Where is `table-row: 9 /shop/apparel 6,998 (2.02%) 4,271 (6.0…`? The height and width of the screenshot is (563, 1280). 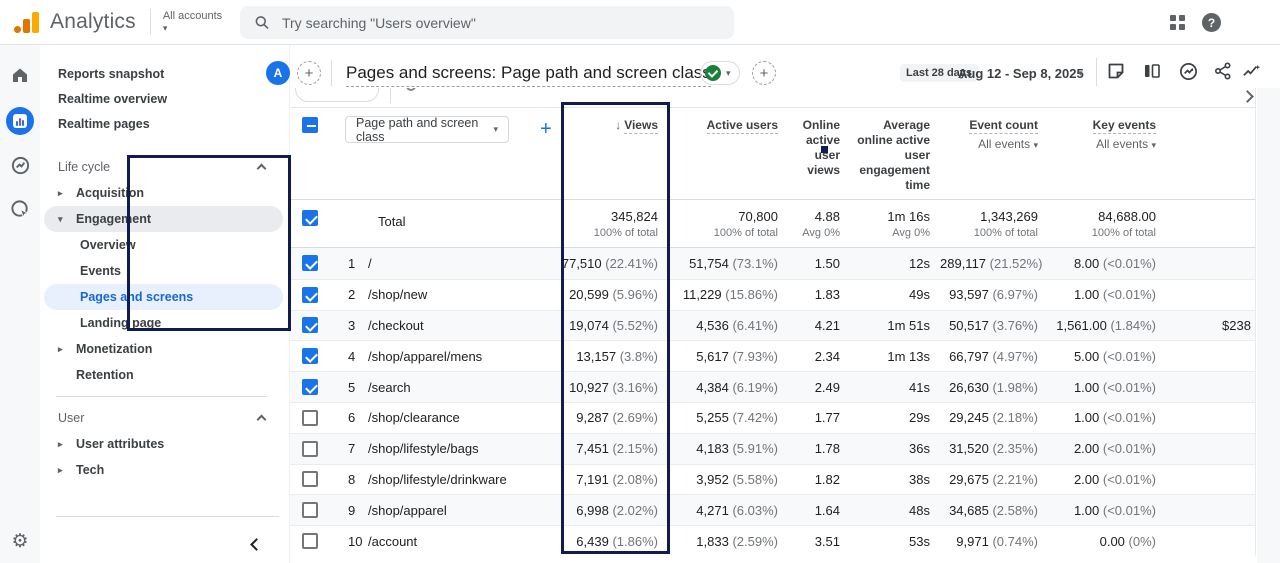
table-row: 9 /shop/apparel 6,998 (2.02%) 4,271 (6.0… is located at coordinates (772, 510).